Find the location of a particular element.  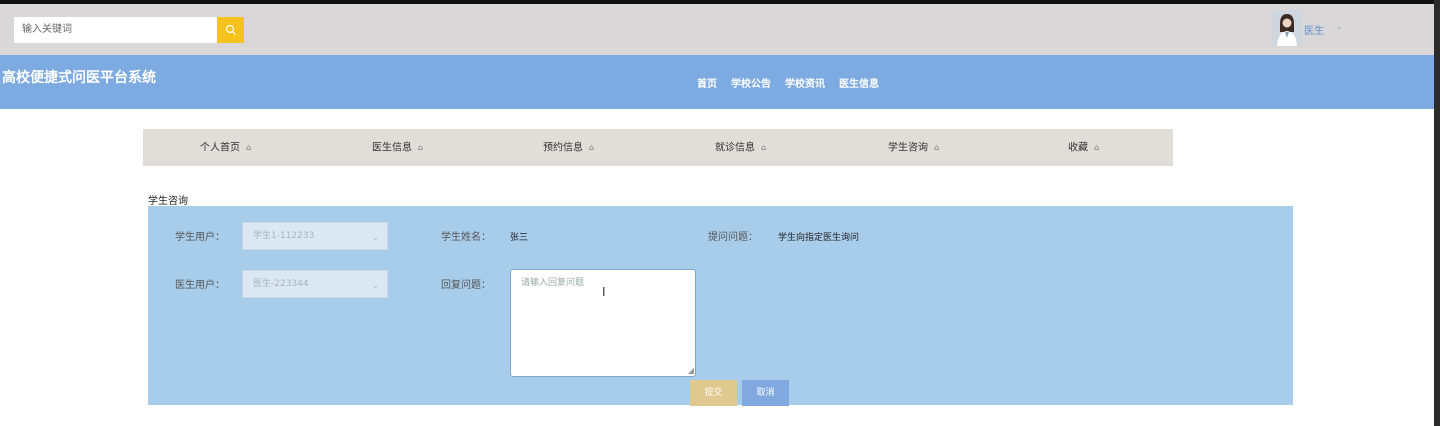

doctor-user-value: 医生-223344 is located at coordinates (281, 284).